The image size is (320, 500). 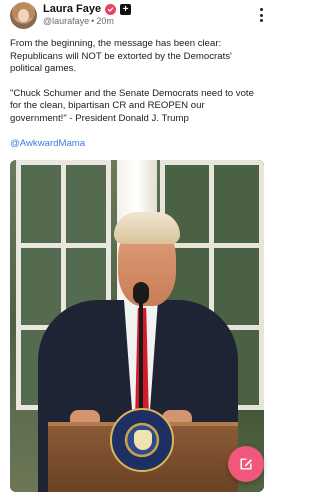 I want to click on seal-eagle, so click(x=143, y=440).